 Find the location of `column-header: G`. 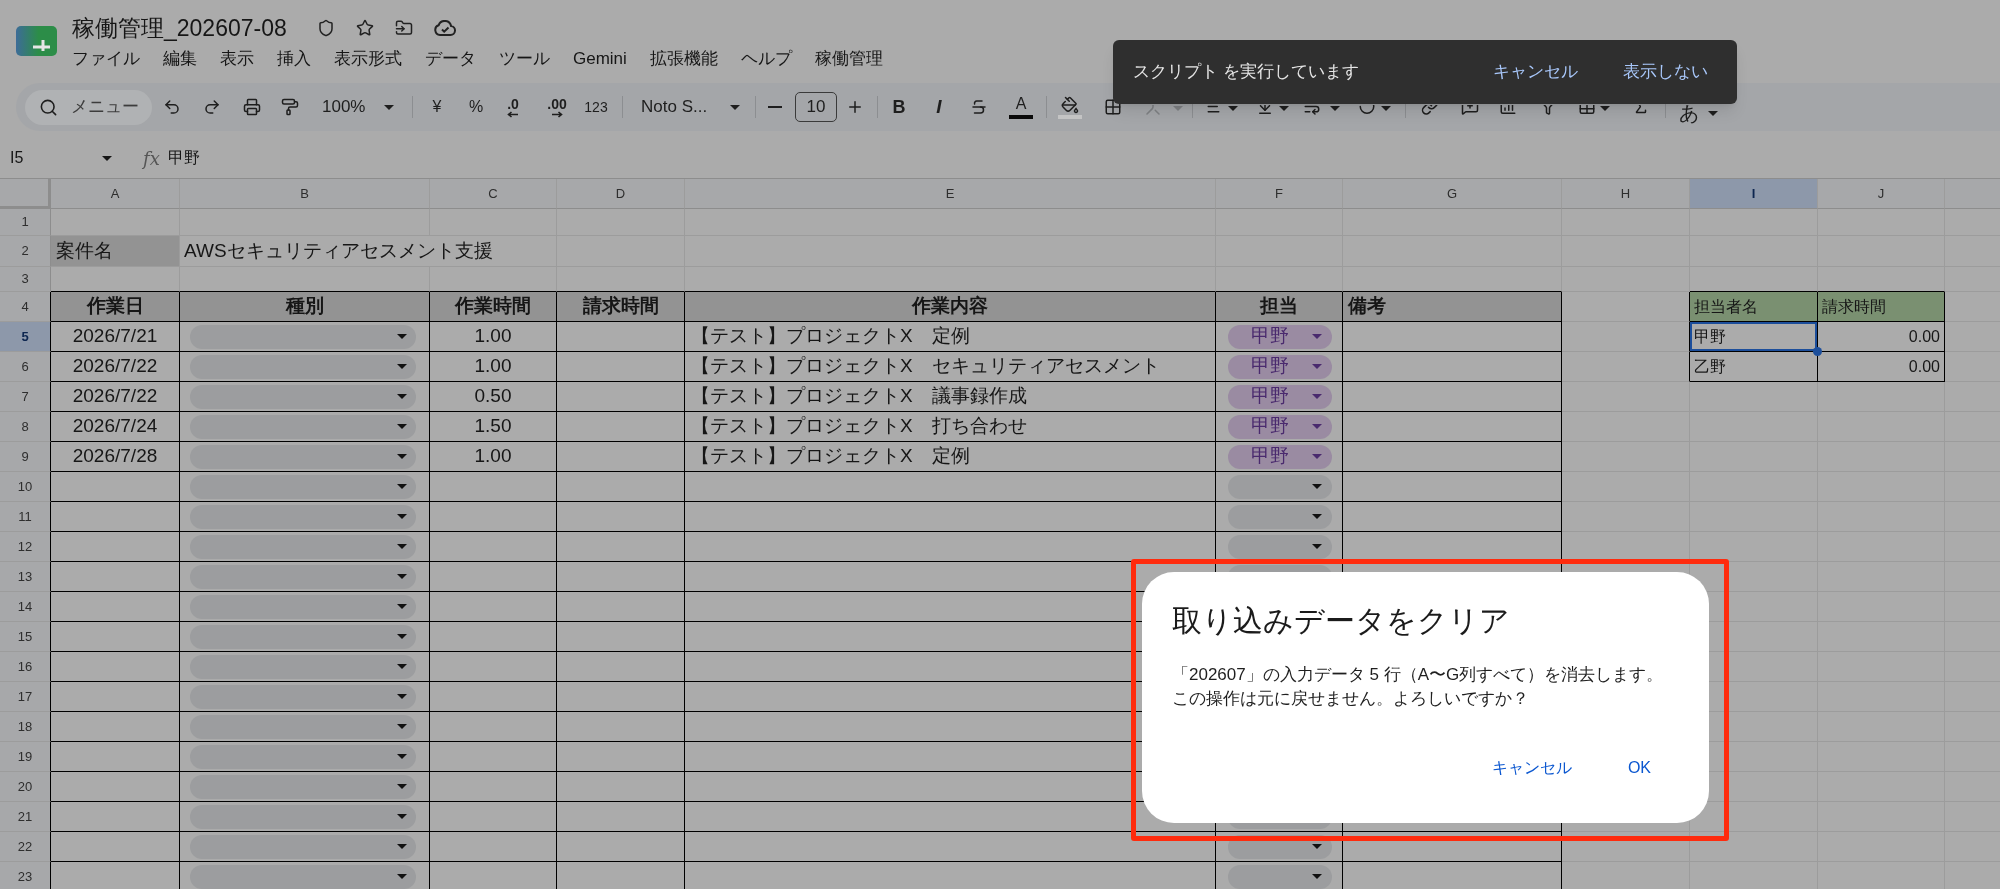

column-header: G is located at coordinates (1452, 194).